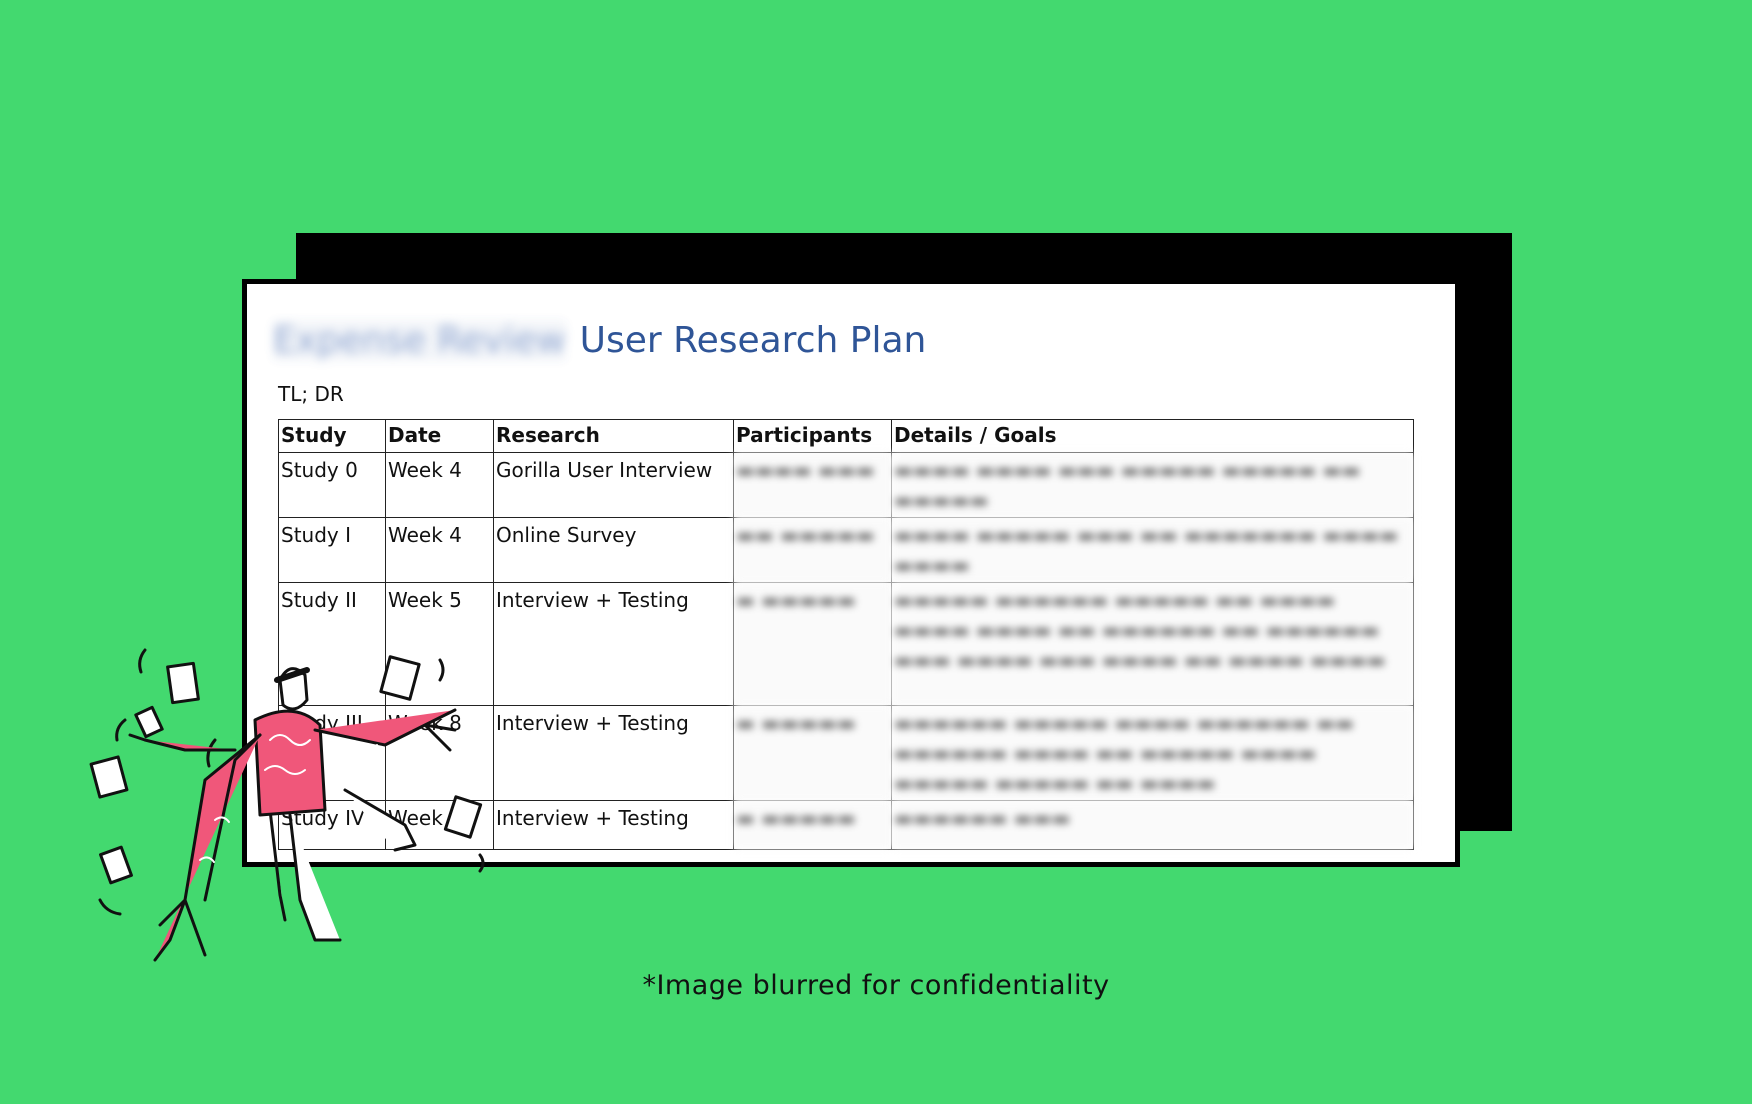 The image size is (1752, 1104). Describe the element at coordinates (419, 340) in the screenshot. I see `title-blurred-prefix: Expense Review` at that location.